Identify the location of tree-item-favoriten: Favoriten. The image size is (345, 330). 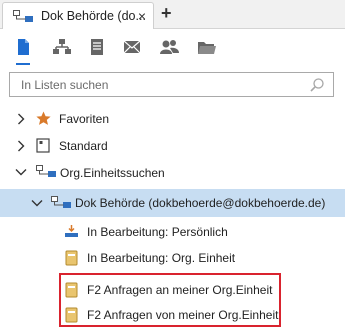
(172, 119).